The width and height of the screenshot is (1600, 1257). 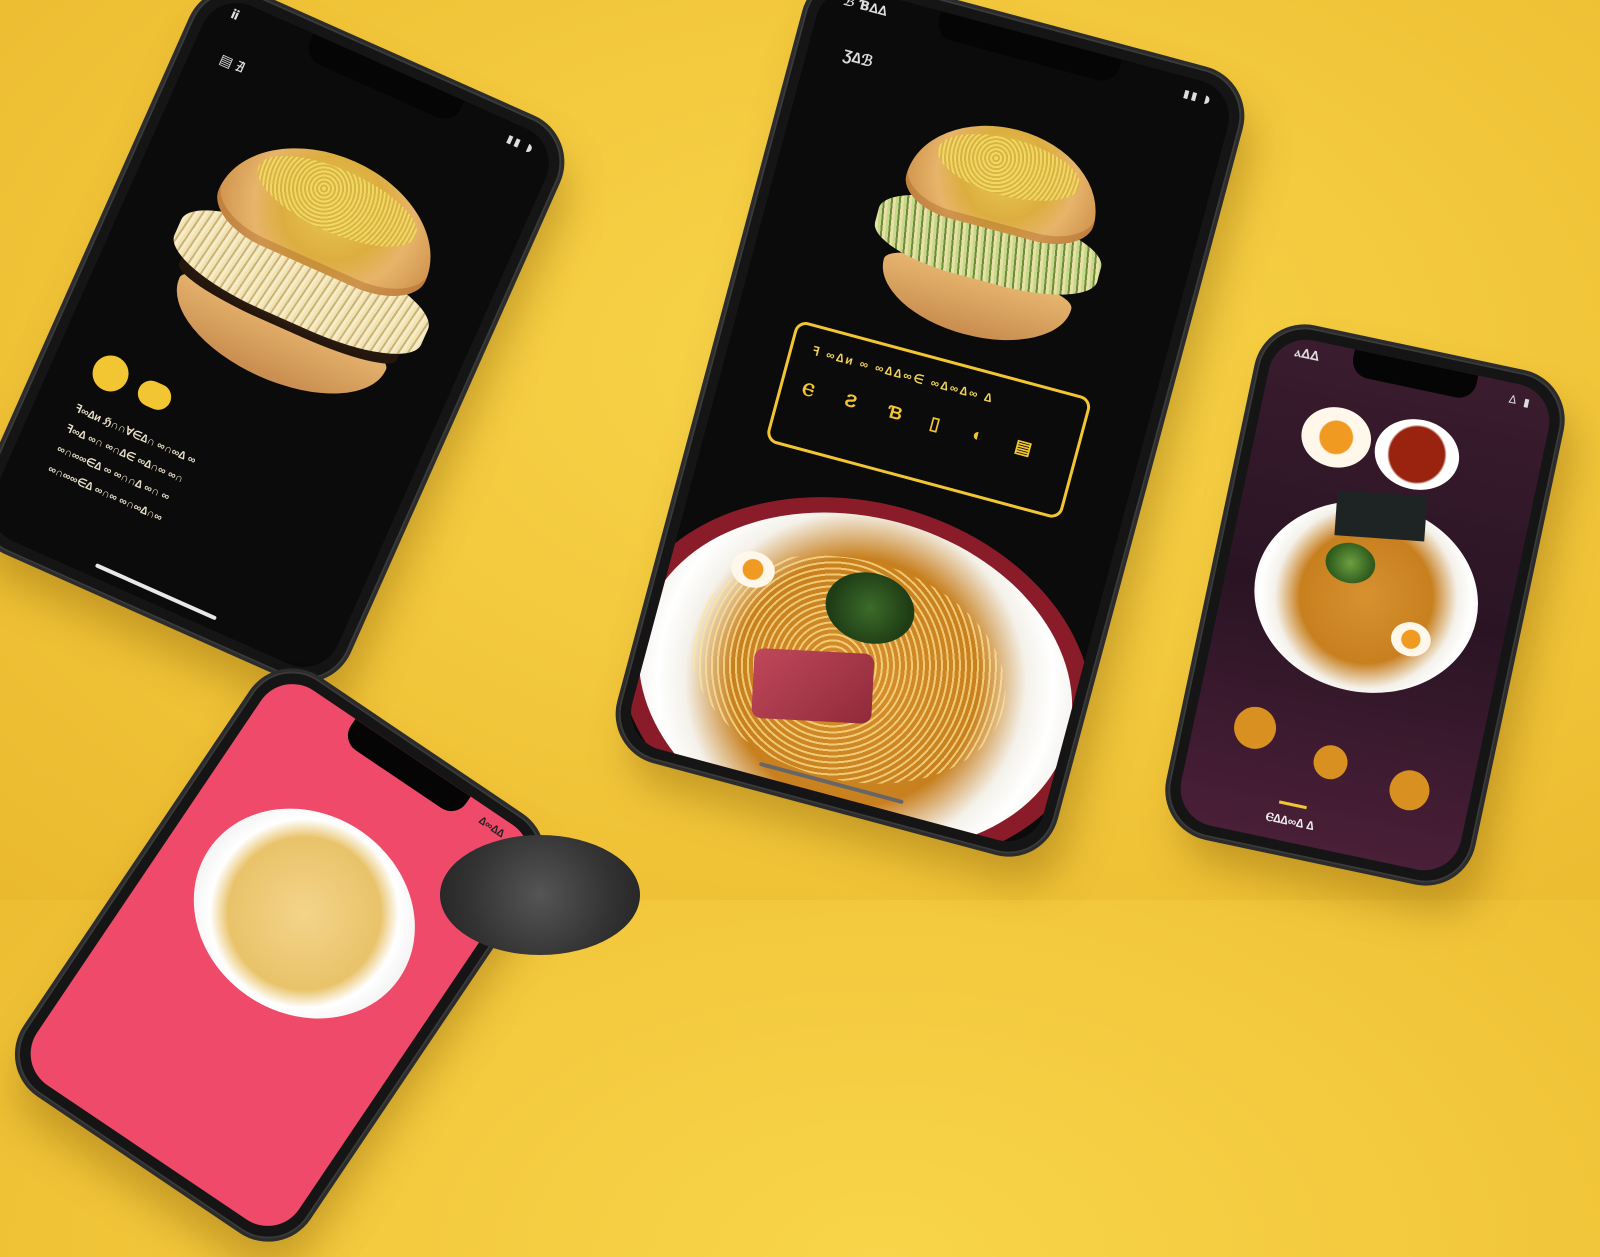 I want to click on status-text: ∆∞∆∆, so click(x=491, y=827).